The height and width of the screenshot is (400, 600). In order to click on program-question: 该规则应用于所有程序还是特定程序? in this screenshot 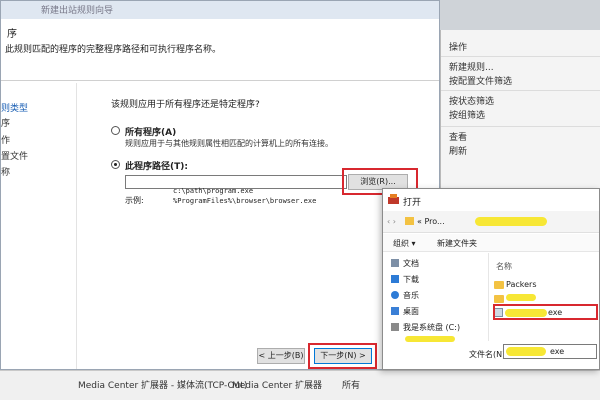, I will do `click(185, 105)`.